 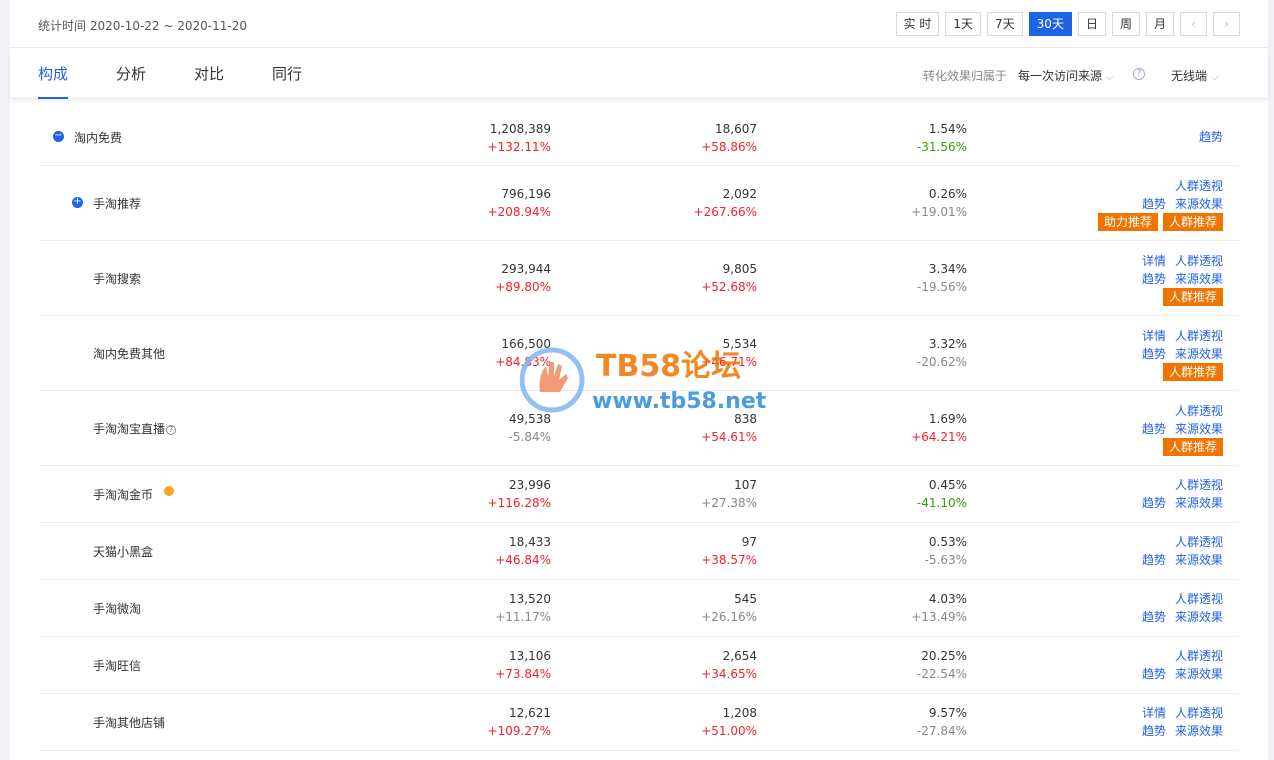 What do you see at coordinates (739, 656) in the screenshot?
I see `buyers-value: 2,654` at bounding box center [739, 656].